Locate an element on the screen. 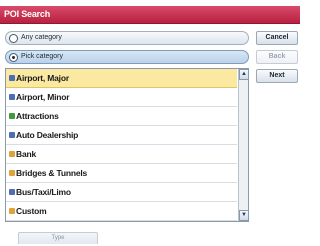  airport-minor-icon is located at coordinates (12, 97).